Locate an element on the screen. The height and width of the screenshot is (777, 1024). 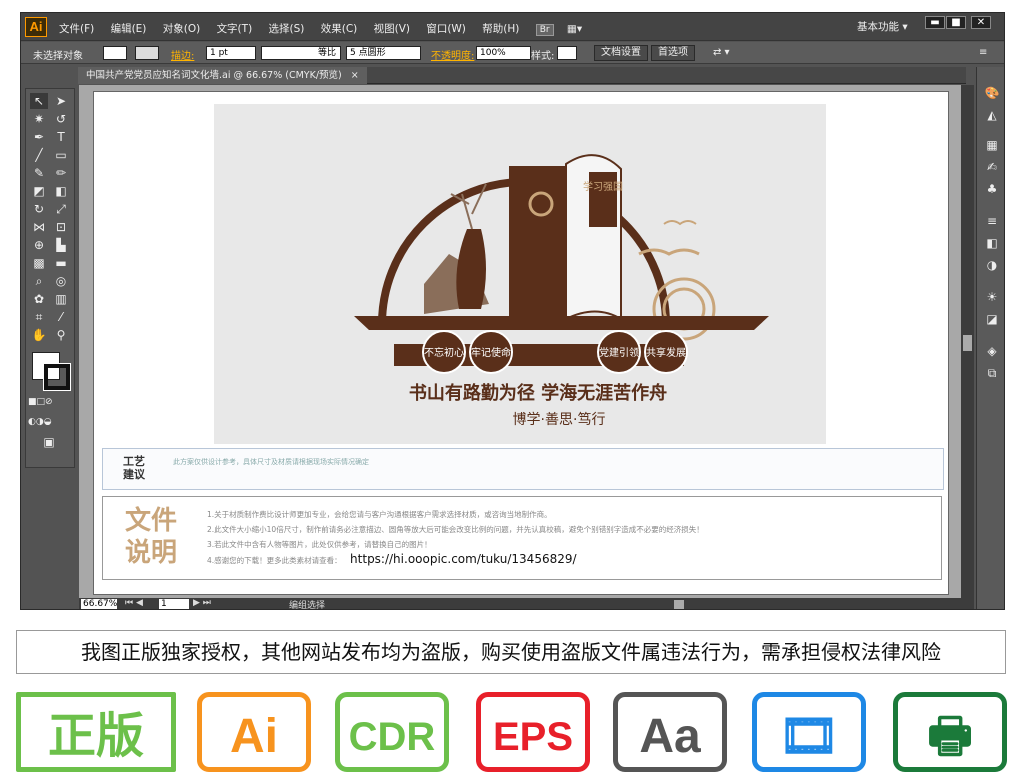
color-panel-icon: 🎨 is located at coordinates (992, 93).